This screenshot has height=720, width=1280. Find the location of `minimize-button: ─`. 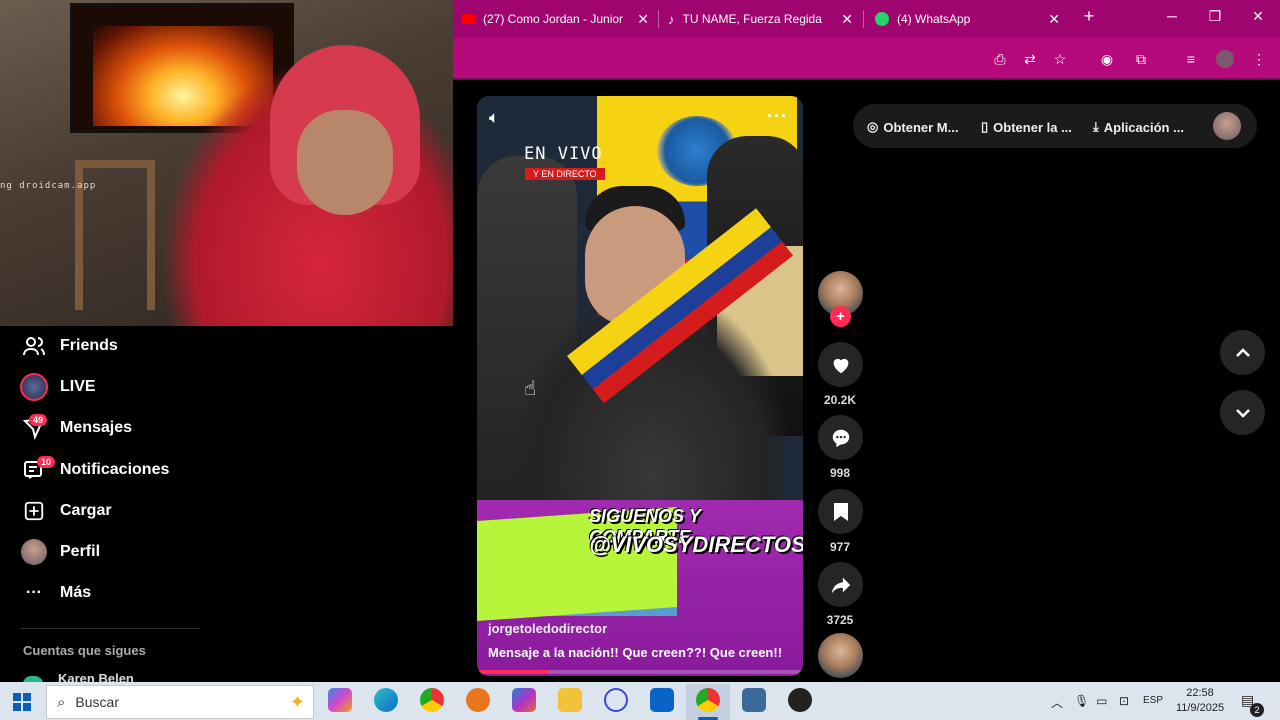

minimize-button: ─ is located at coordinates (1172, 18).